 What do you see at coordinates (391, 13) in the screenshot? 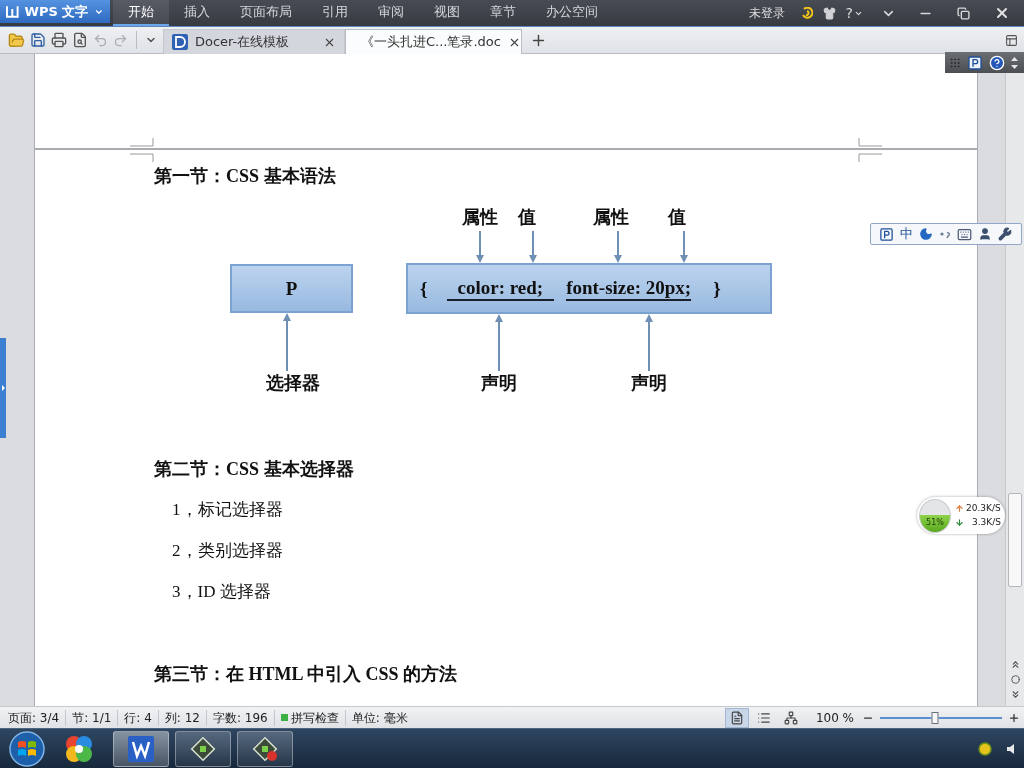
I see `menu-tab: 审阅` at bounding box center [391, 13].